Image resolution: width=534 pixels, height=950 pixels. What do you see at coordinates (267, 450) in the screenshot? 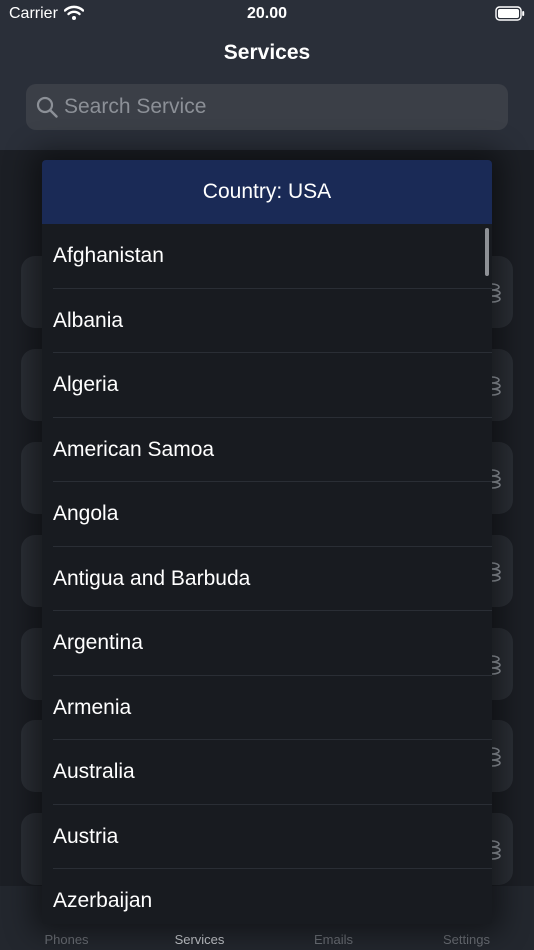
I see `country-item: American Samoa` at bounding box center [267, 450].